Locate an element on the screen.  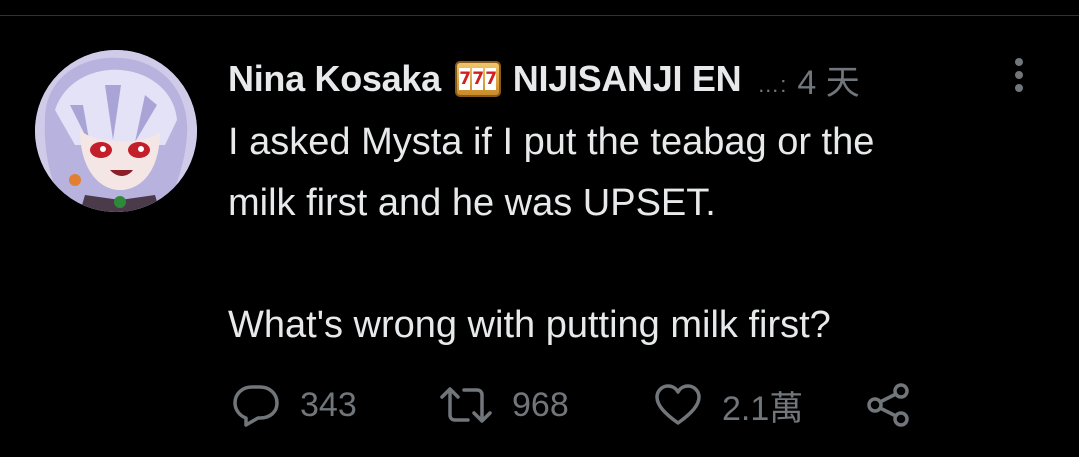
tweet-actions: 343 968 2.1萬 is located at coordinates (632, 405).